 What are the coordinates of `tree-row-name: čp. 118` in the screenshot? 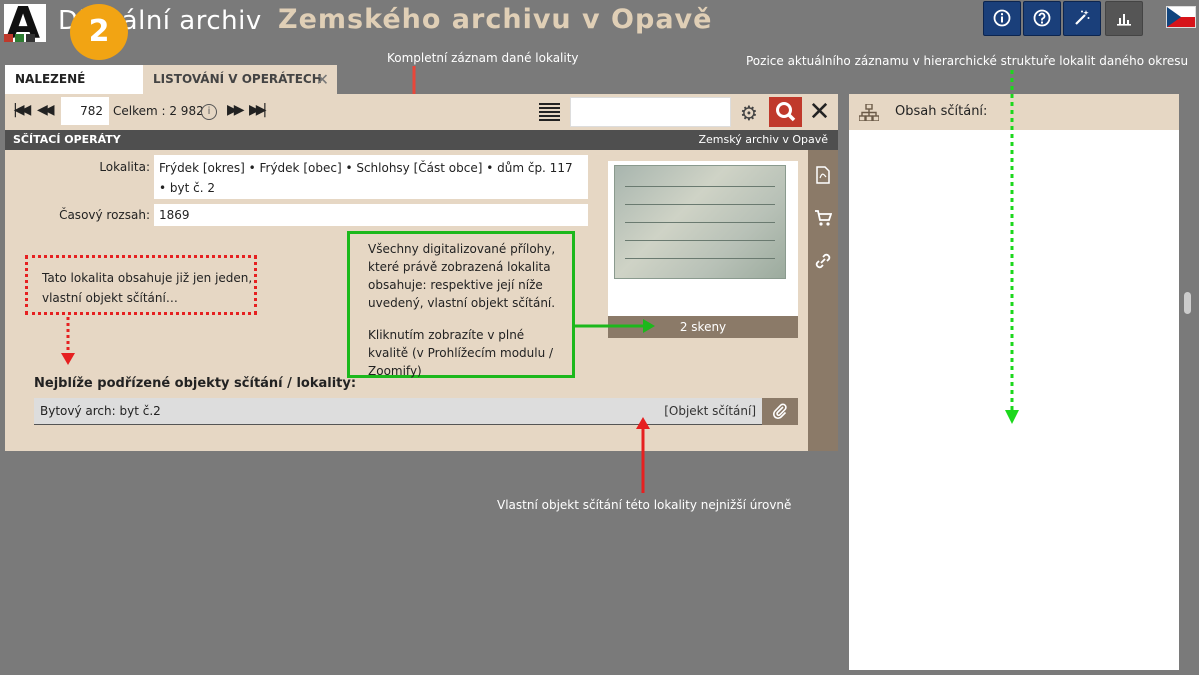 It's located at (953, 433).